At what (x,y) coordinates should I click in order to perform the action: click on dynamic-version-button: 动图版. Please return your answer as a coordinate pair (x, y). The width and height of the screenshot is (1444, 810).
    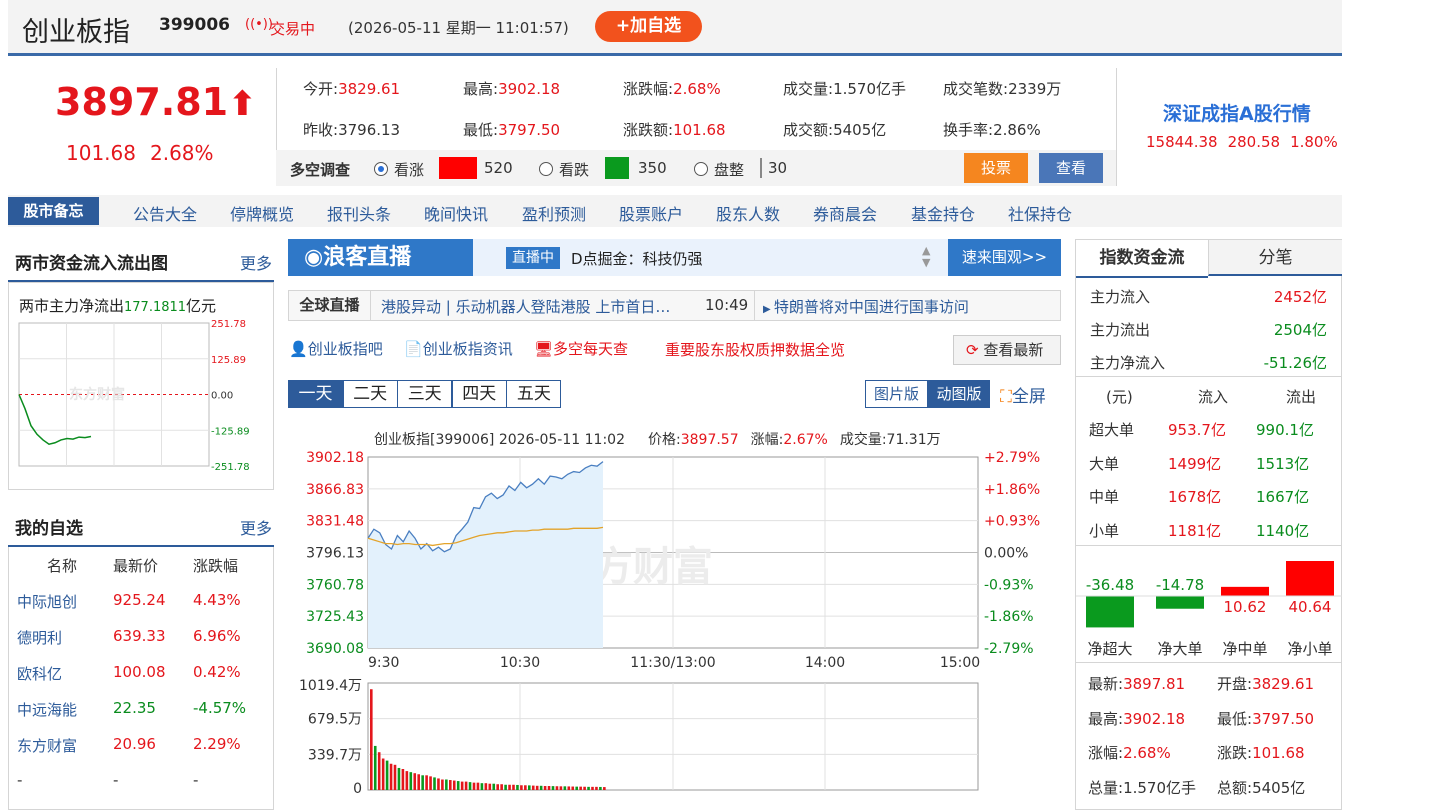
    Looking at the image, I should click on (959, 394).